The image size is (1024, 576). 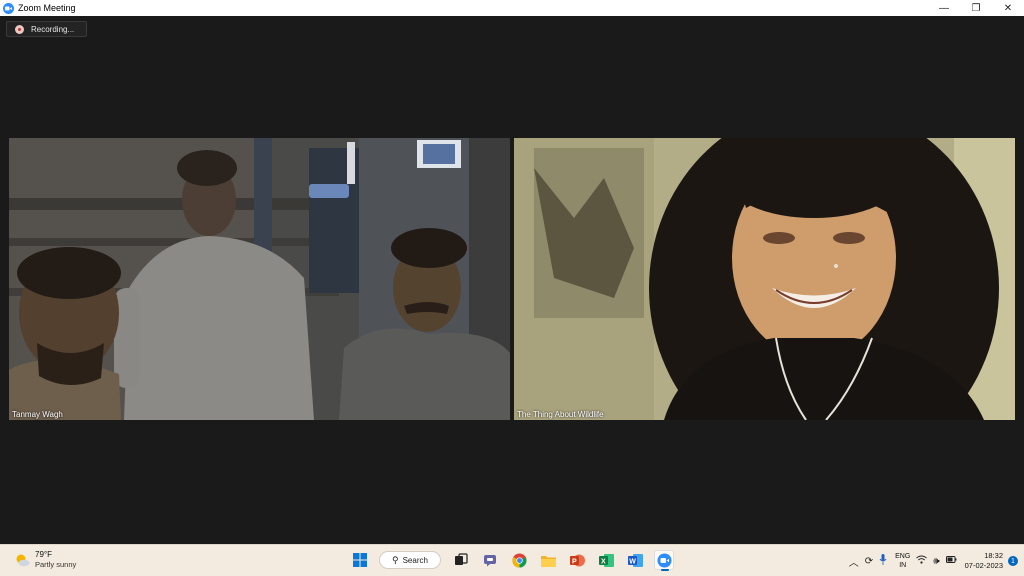 I want to click on window-title: Zoom Meeting, so click(x=47, y=8).